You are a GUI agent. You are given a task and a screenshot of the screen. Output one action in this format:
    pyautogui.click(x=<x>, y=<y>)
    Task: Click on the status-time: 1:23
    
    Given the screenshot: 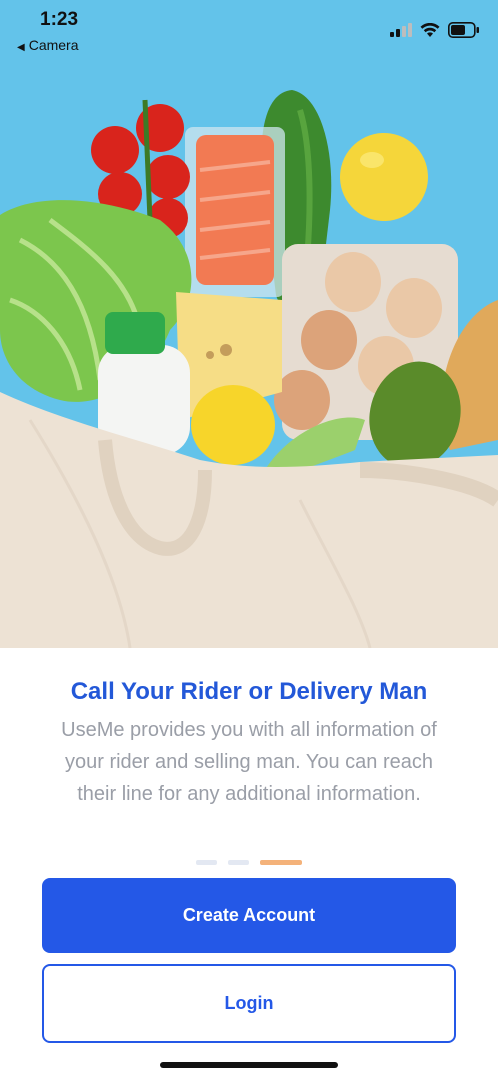 What is the action you would take?
    pyautogui.click(x=59, y=19)
    